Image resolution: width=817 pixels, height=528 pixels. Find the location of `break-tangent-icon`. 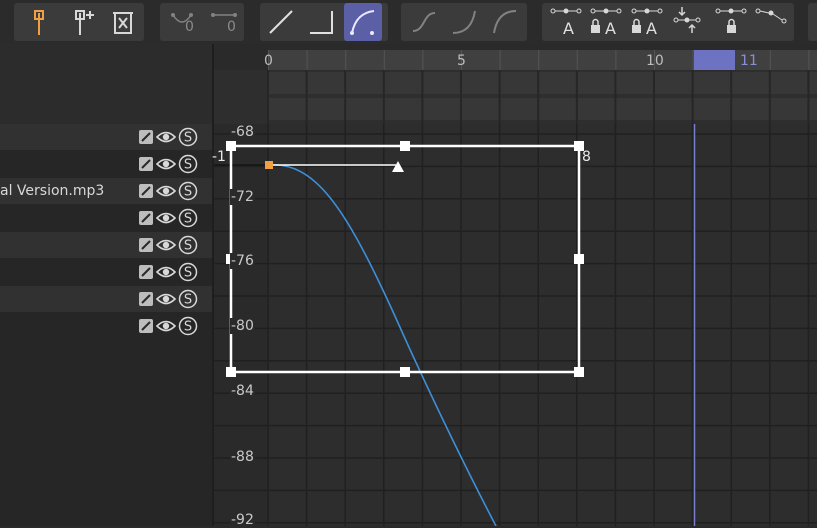

break-tangent-icon is located at coordinates (771, 16).